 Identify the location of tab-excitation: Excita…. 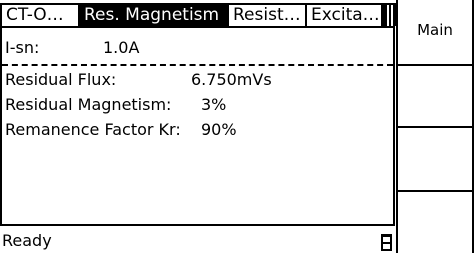
(344, 14).